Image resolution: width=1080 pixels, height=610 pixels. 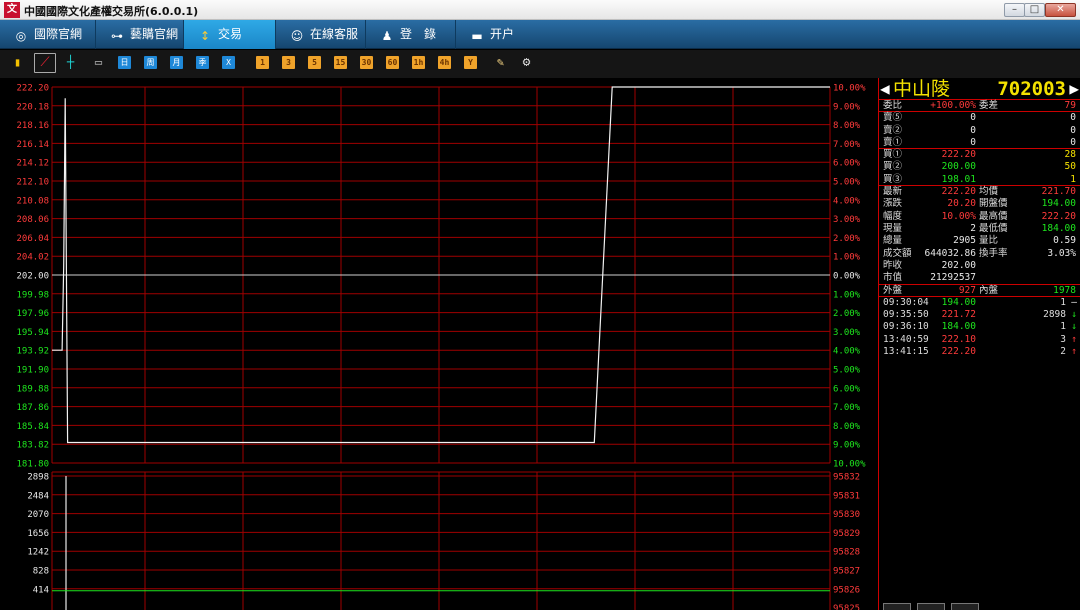 What do you see at coordinates (38, 478) in the screenshot?
I see `volume-tick-label: 2898` at bounding box center [38, 478].